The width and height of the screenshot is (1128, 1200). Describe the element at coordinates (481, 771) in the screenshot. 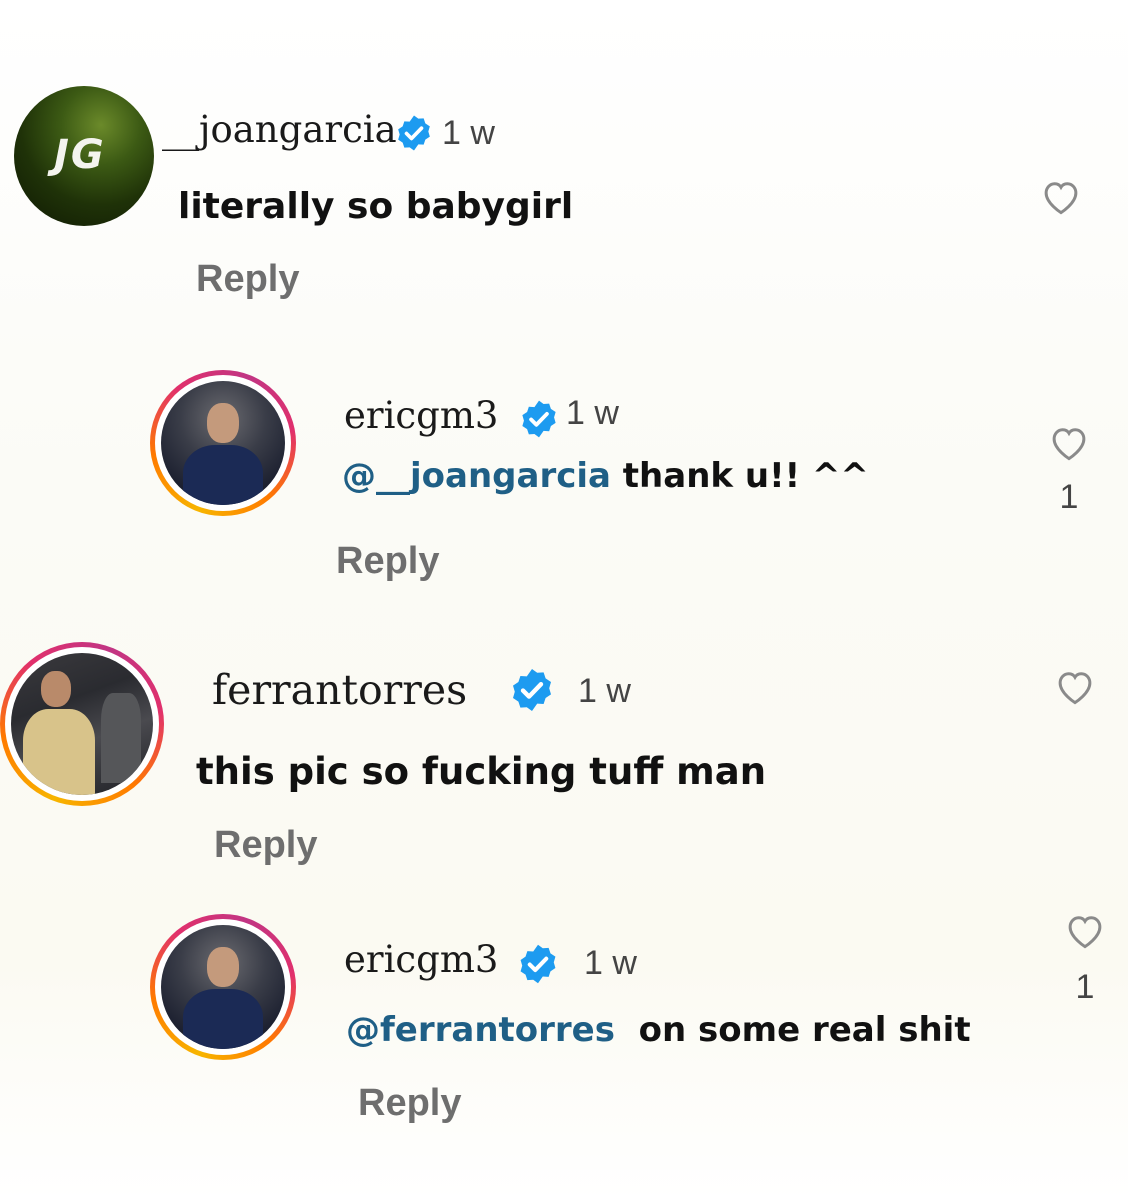

I see `comment-text: this pic so fucking tuff man` at that location.